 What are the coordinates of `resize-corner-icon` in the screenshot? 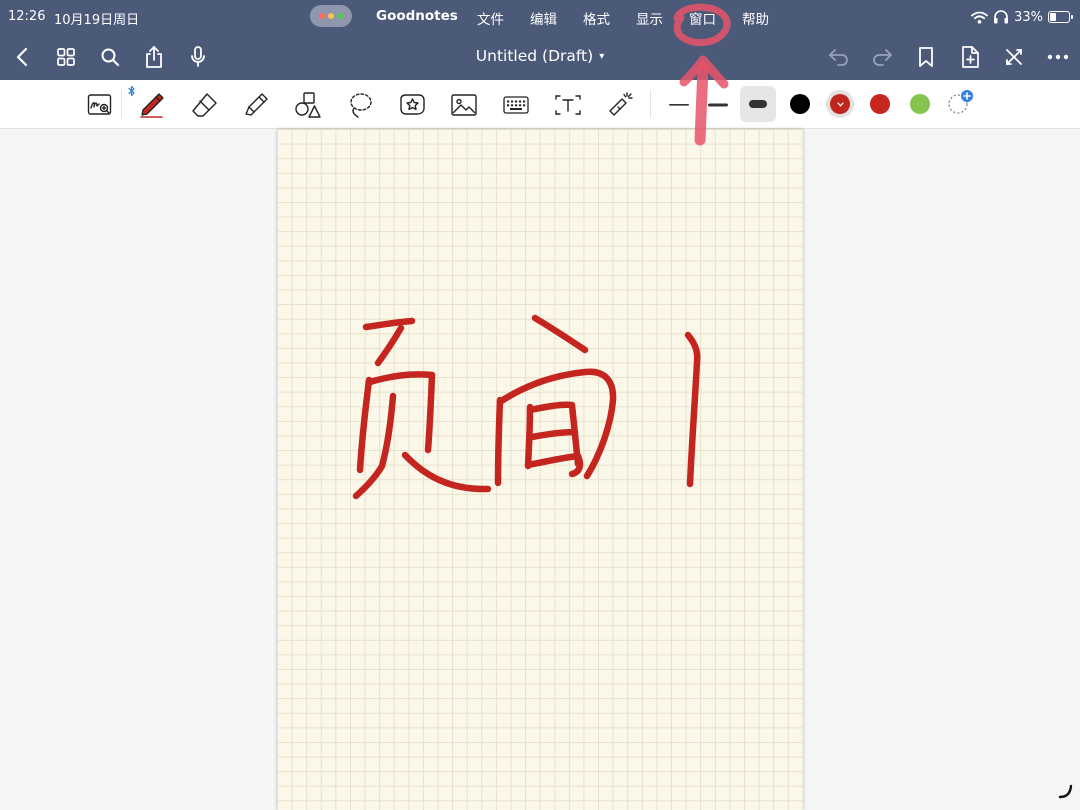 It's located at (1066, 791).